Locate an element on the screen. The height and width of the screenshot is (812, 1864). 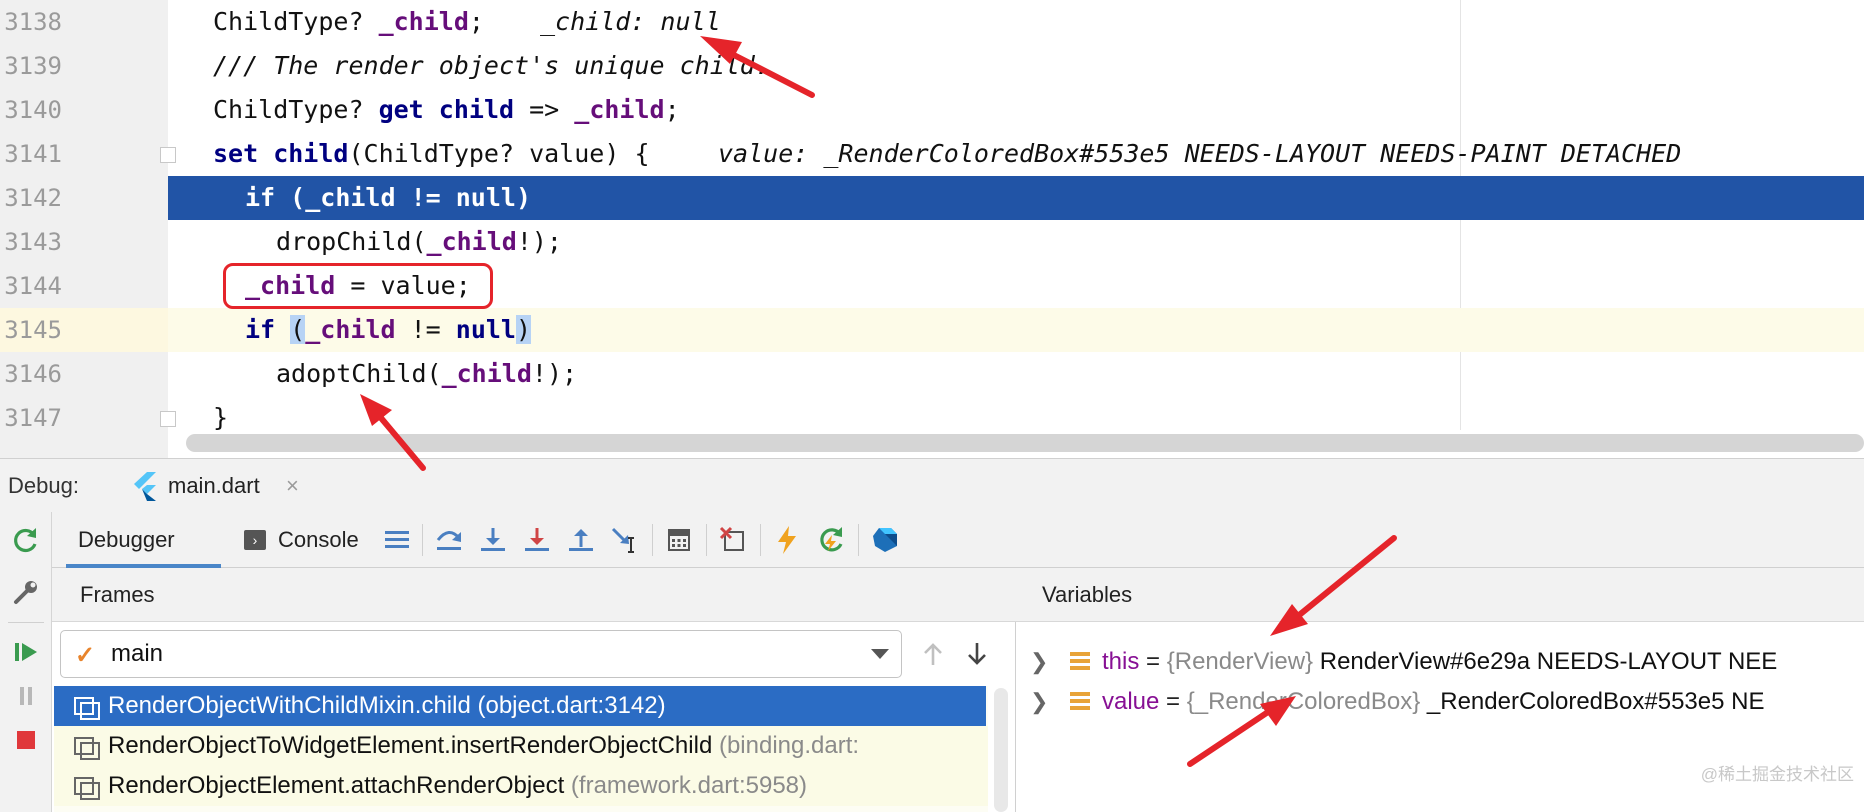
keyword-token: if is located at coordinates (260, 329).